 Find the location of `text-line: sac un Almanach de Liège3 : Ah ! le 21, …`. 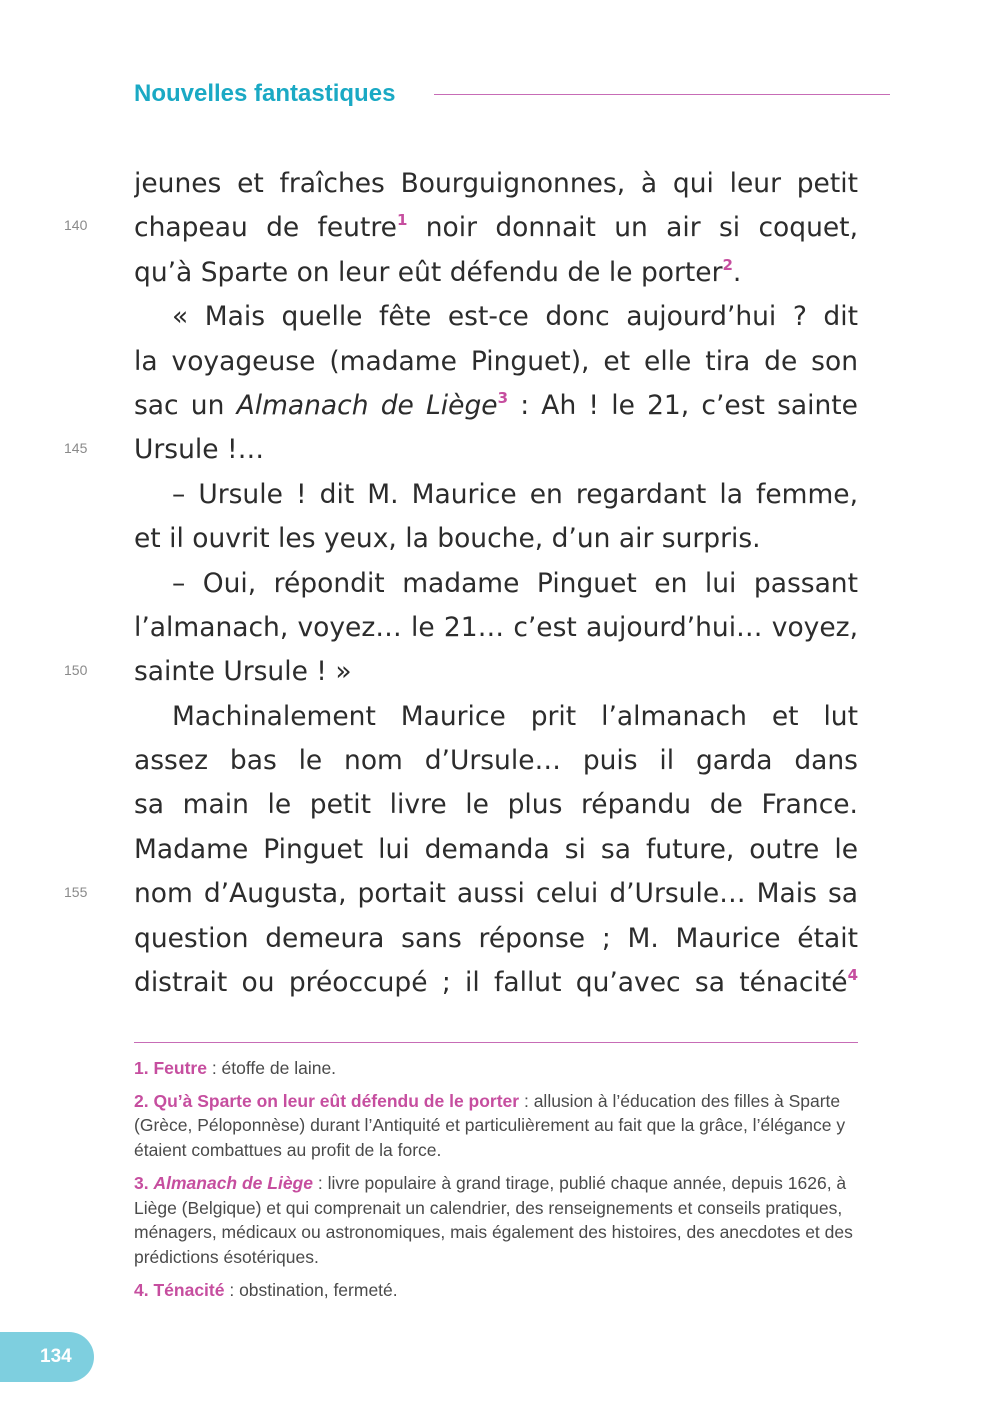

text-line: sac un Almanach de Liège3 : Ah ! le 21, … is located at coordinates (496, 404).